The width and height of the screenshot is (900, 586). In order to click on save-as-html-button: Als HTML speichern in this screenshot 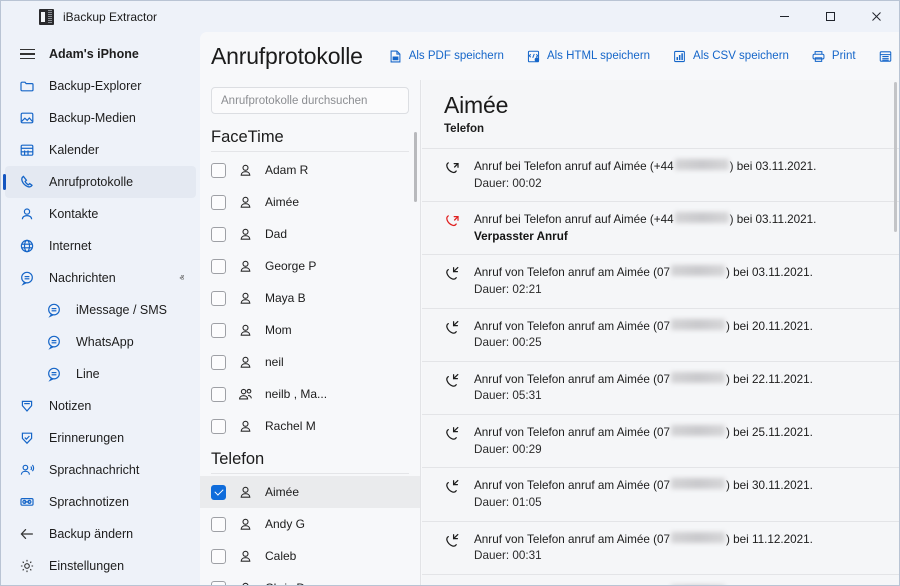, I will do `click(588, 56)`.